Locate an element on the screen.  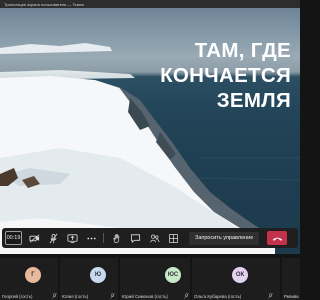
share-screen-icon is located at coordinates (72, 238).